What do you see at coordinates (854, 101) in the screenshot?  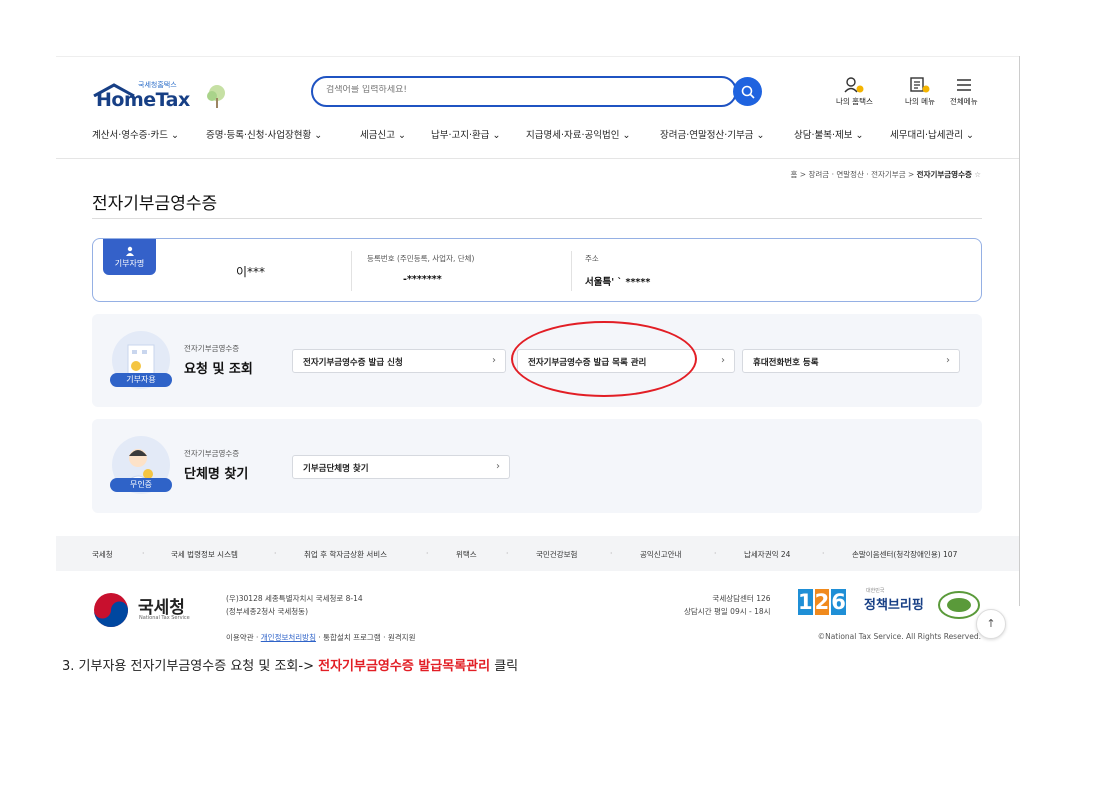 I see `util-label: 나의 홈택스` at bounding box center [854, 101].